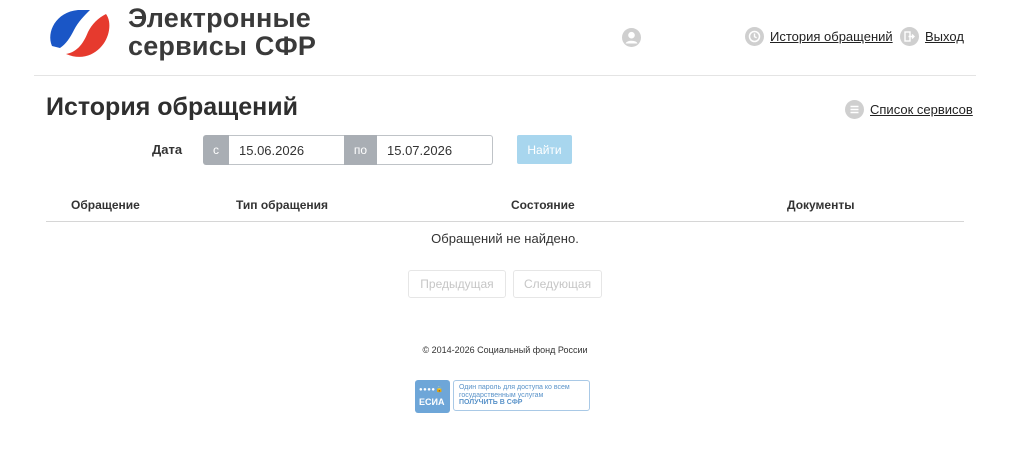  Describe the element at coordinates (286, 150) in the screenshot. I see `date-from-input: 15.06.2026` at that location.